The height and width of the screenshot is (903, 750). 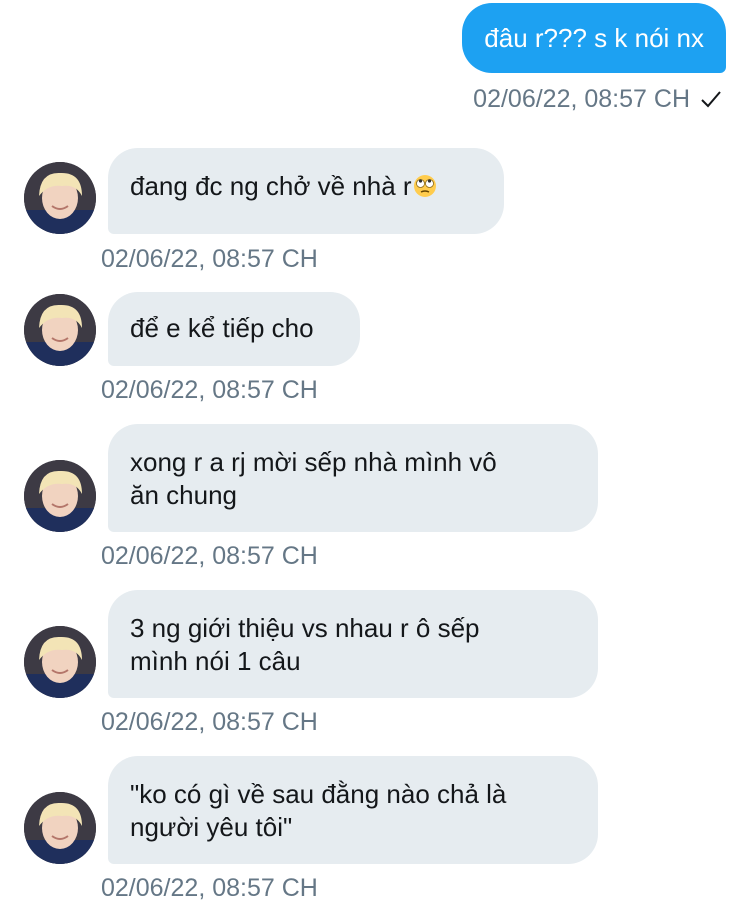 What do you see at coordinates (215, 661) in the screenshot?
I see `message-text-line: mình nói 1 câu` at bounding box center [215, 661].